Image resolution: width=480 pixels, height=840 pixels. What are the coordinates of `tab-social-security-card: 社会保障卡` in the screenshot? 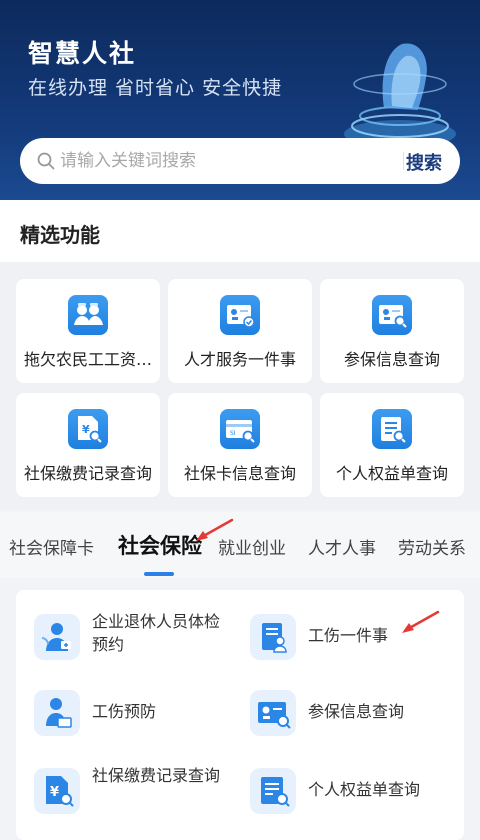 It's located at (51, 546).